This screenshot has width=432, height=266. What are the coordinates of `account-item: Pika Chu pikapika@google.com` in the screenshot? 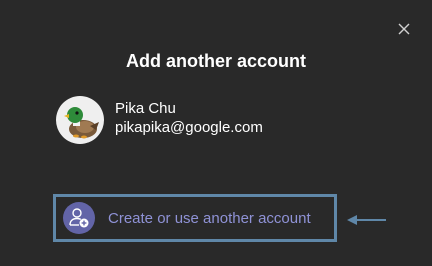 It's located at (186, 121).